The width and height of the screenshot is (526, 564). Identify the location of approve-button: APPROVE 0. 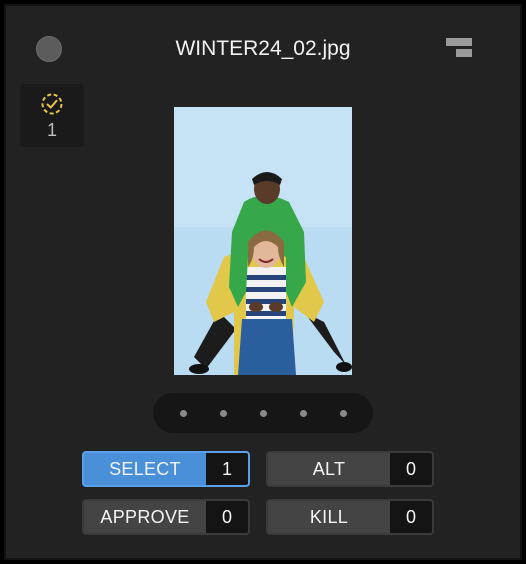
(166, 517).